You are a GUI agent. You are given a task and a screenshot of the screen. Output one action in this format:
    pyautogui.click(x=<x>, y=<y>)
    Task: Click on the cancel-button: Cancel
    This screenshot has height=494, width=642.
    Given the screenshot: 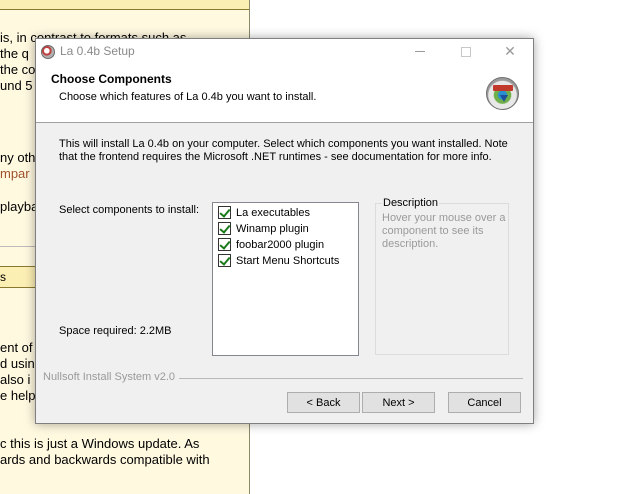 What is the action you would take?
    pyautogui.click(x=484, y=402)
    